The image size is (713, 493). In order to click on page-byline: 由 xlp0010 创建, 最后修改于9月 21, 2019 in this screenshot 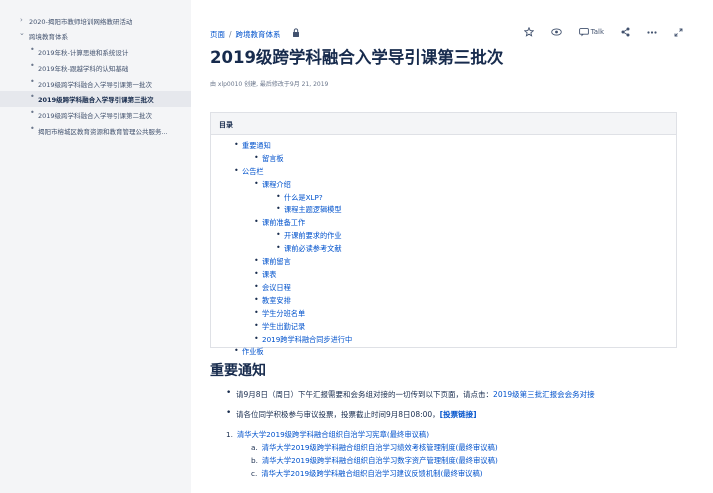, I will do `click(269, 84)`.